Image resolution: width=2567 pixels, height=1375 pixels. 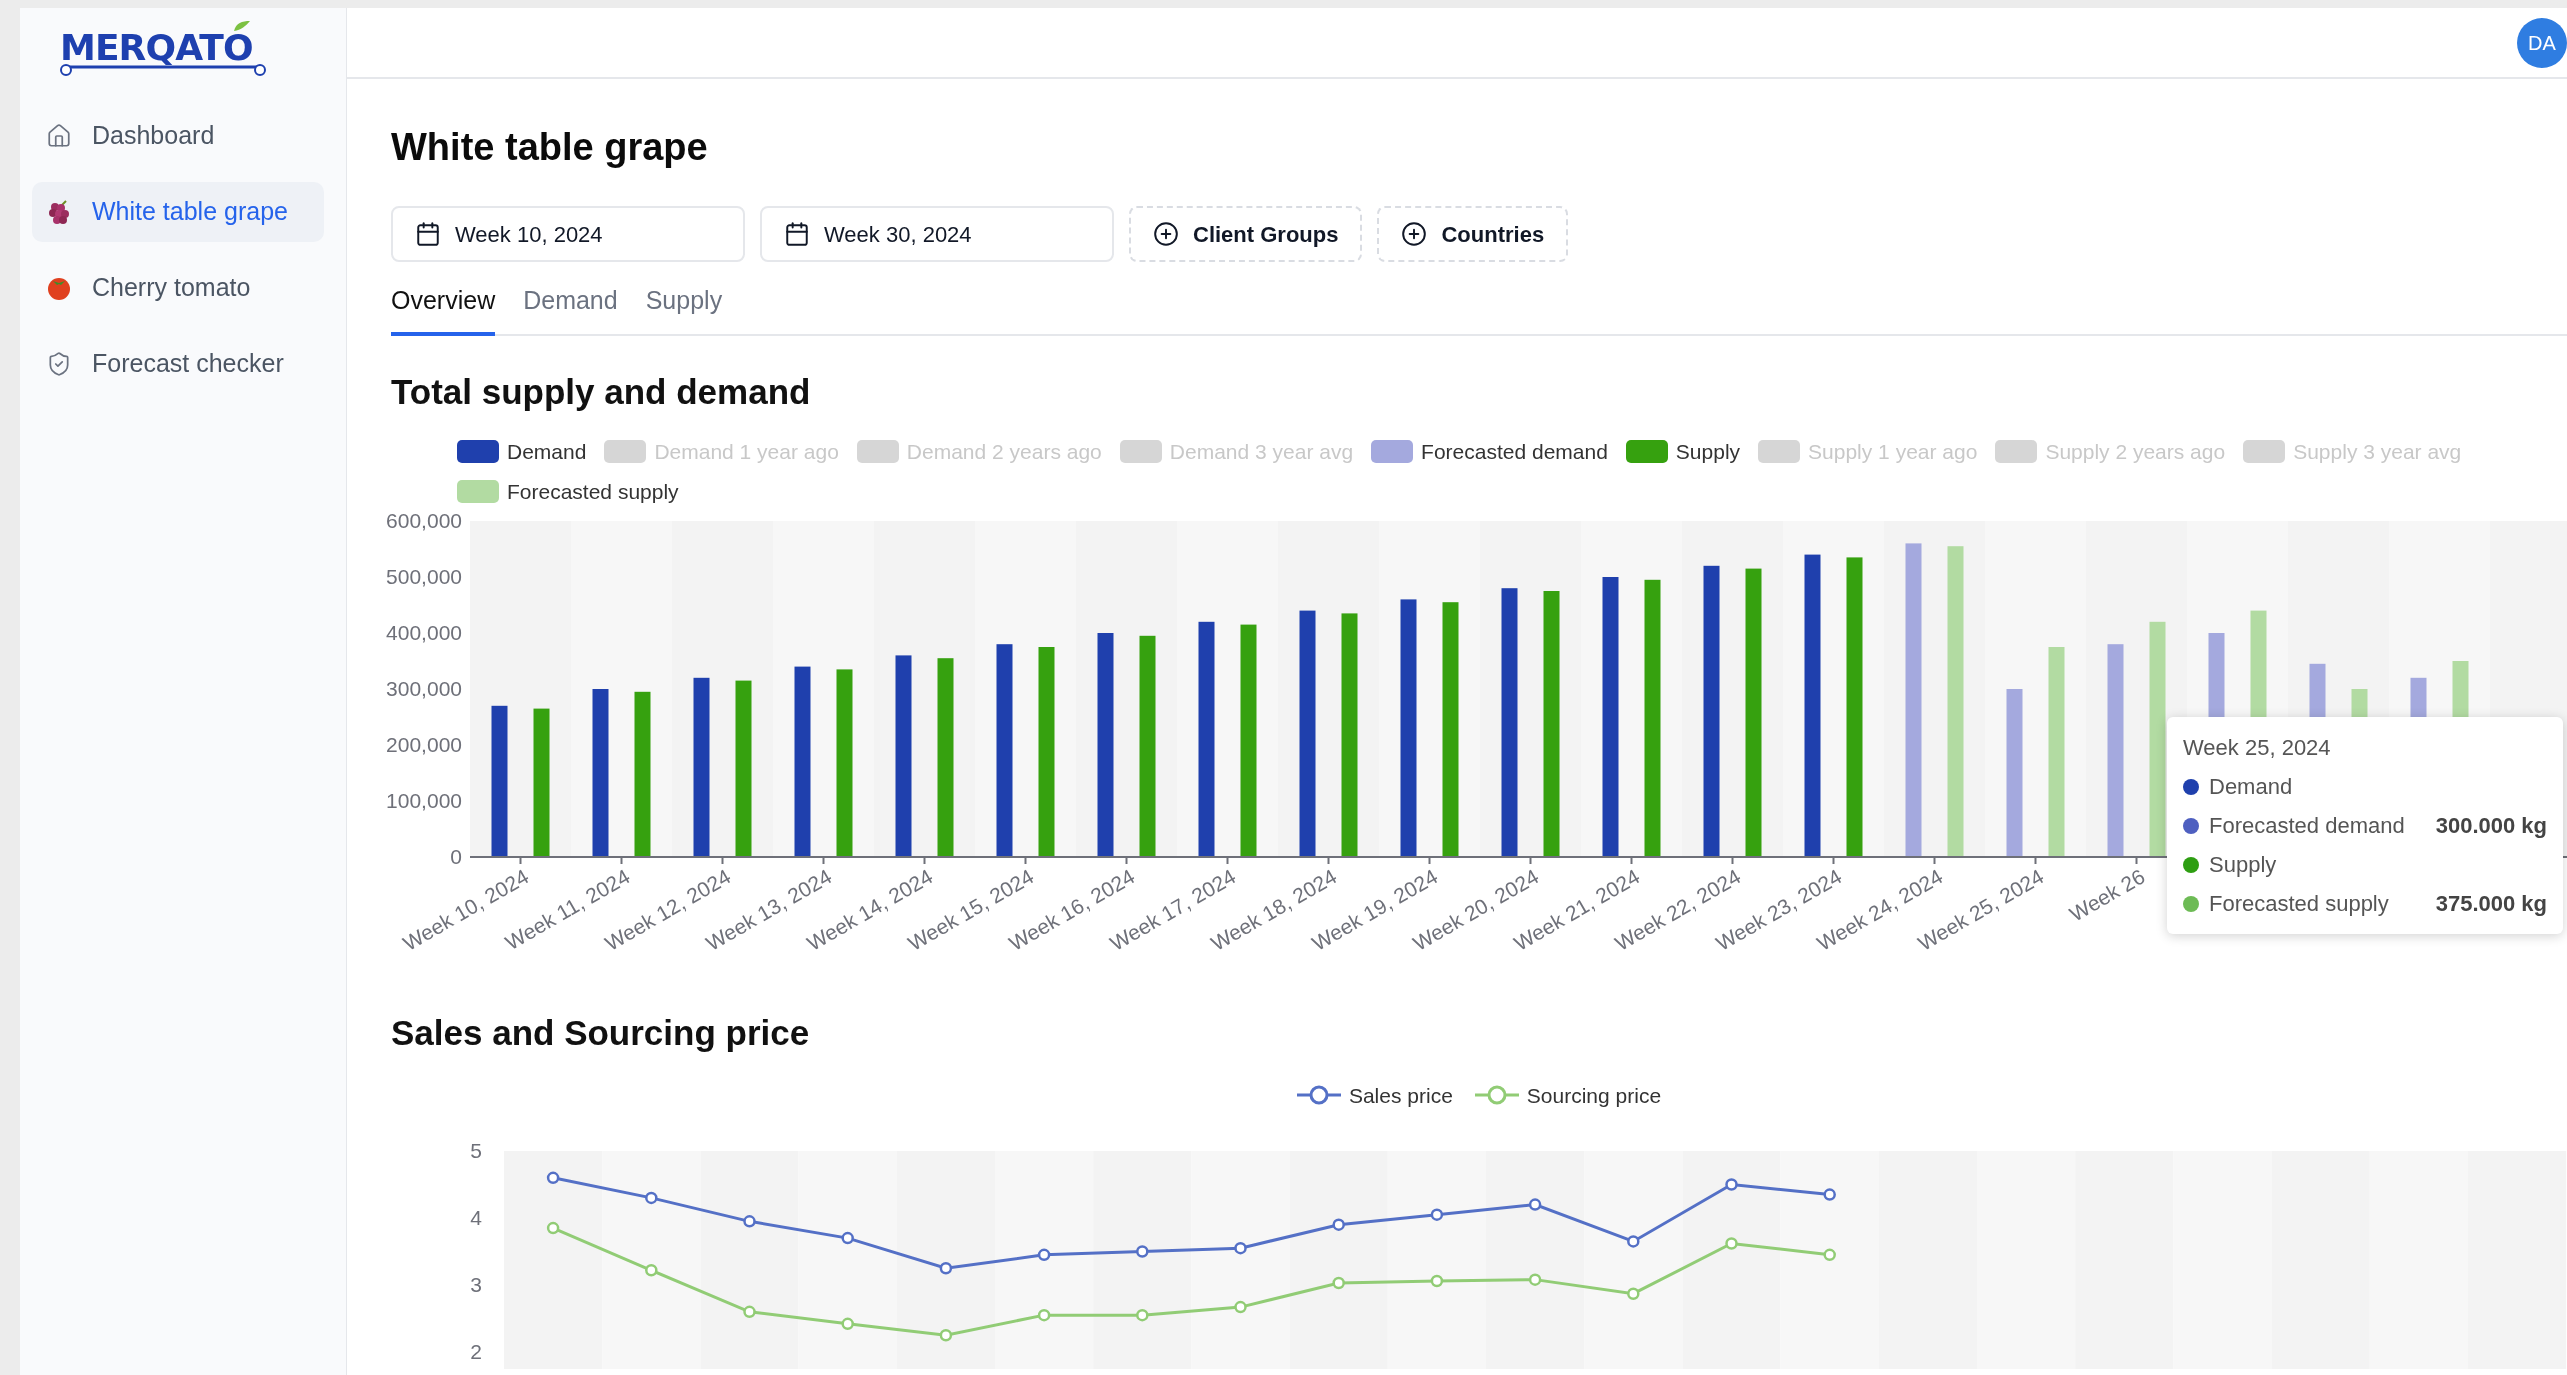 I want to click on legend-label: Sourcing price, so click(x=1594, y=1095).